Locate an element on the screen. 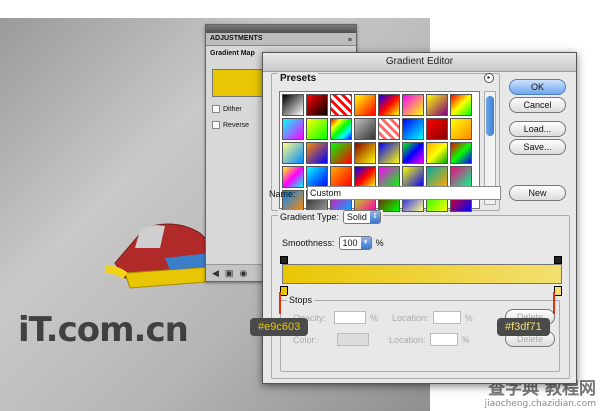  smoothness-input: 100 ▾ is located at coordinates (355, 243).